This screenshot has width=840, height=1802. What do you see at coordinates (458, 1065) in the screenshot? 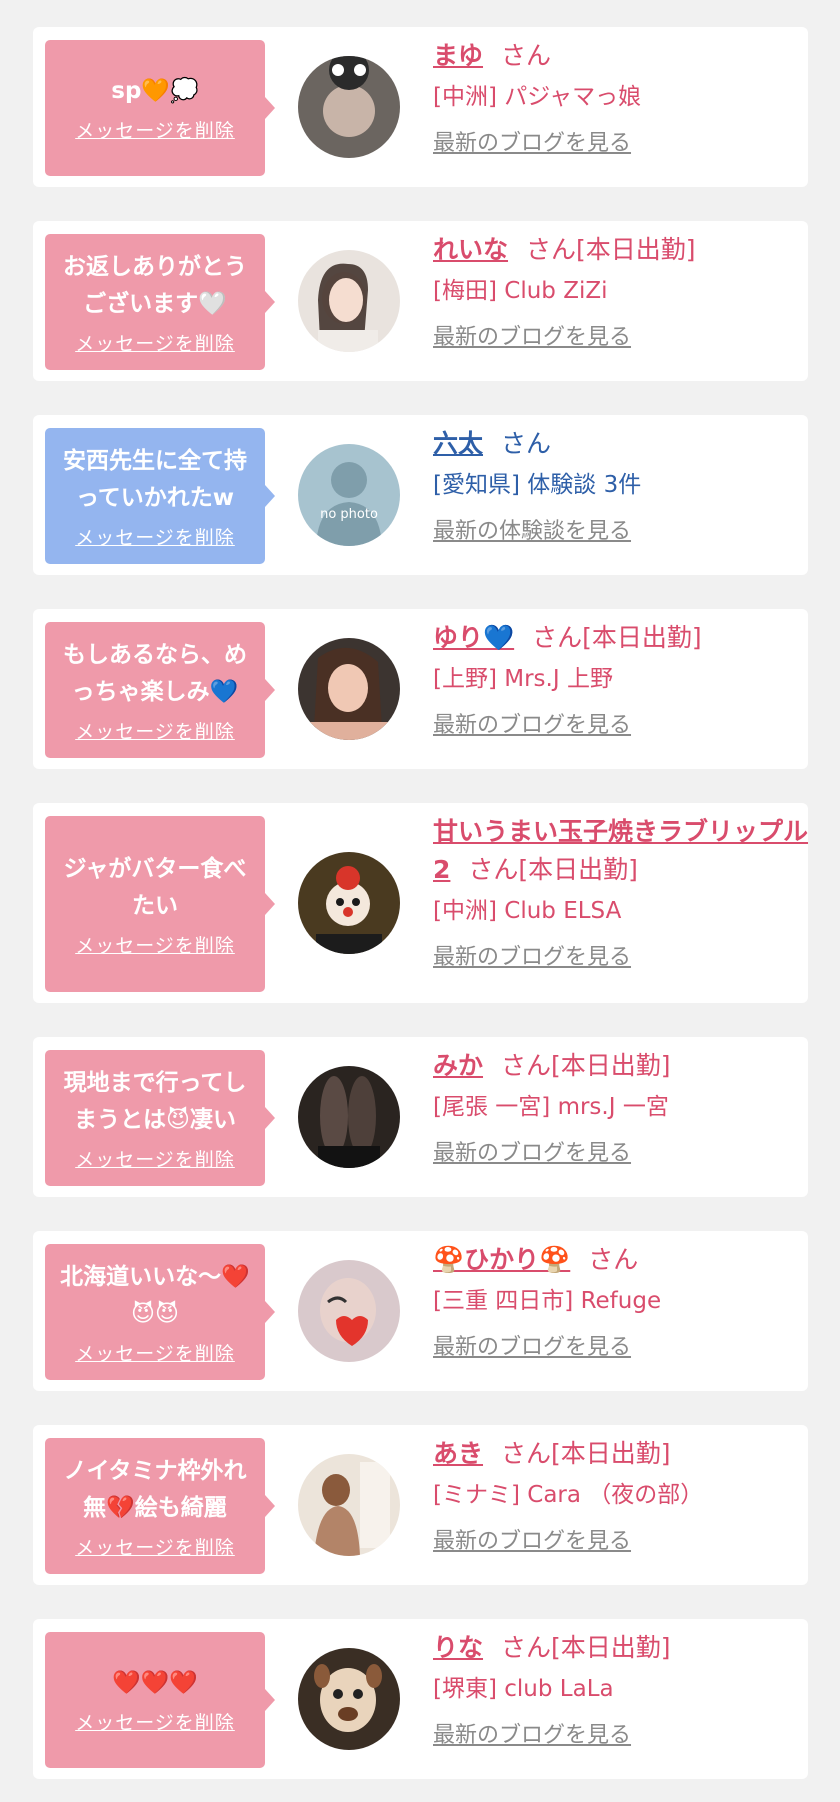
I see `profile-name-link: みか` at bounding box center [458, 1065].